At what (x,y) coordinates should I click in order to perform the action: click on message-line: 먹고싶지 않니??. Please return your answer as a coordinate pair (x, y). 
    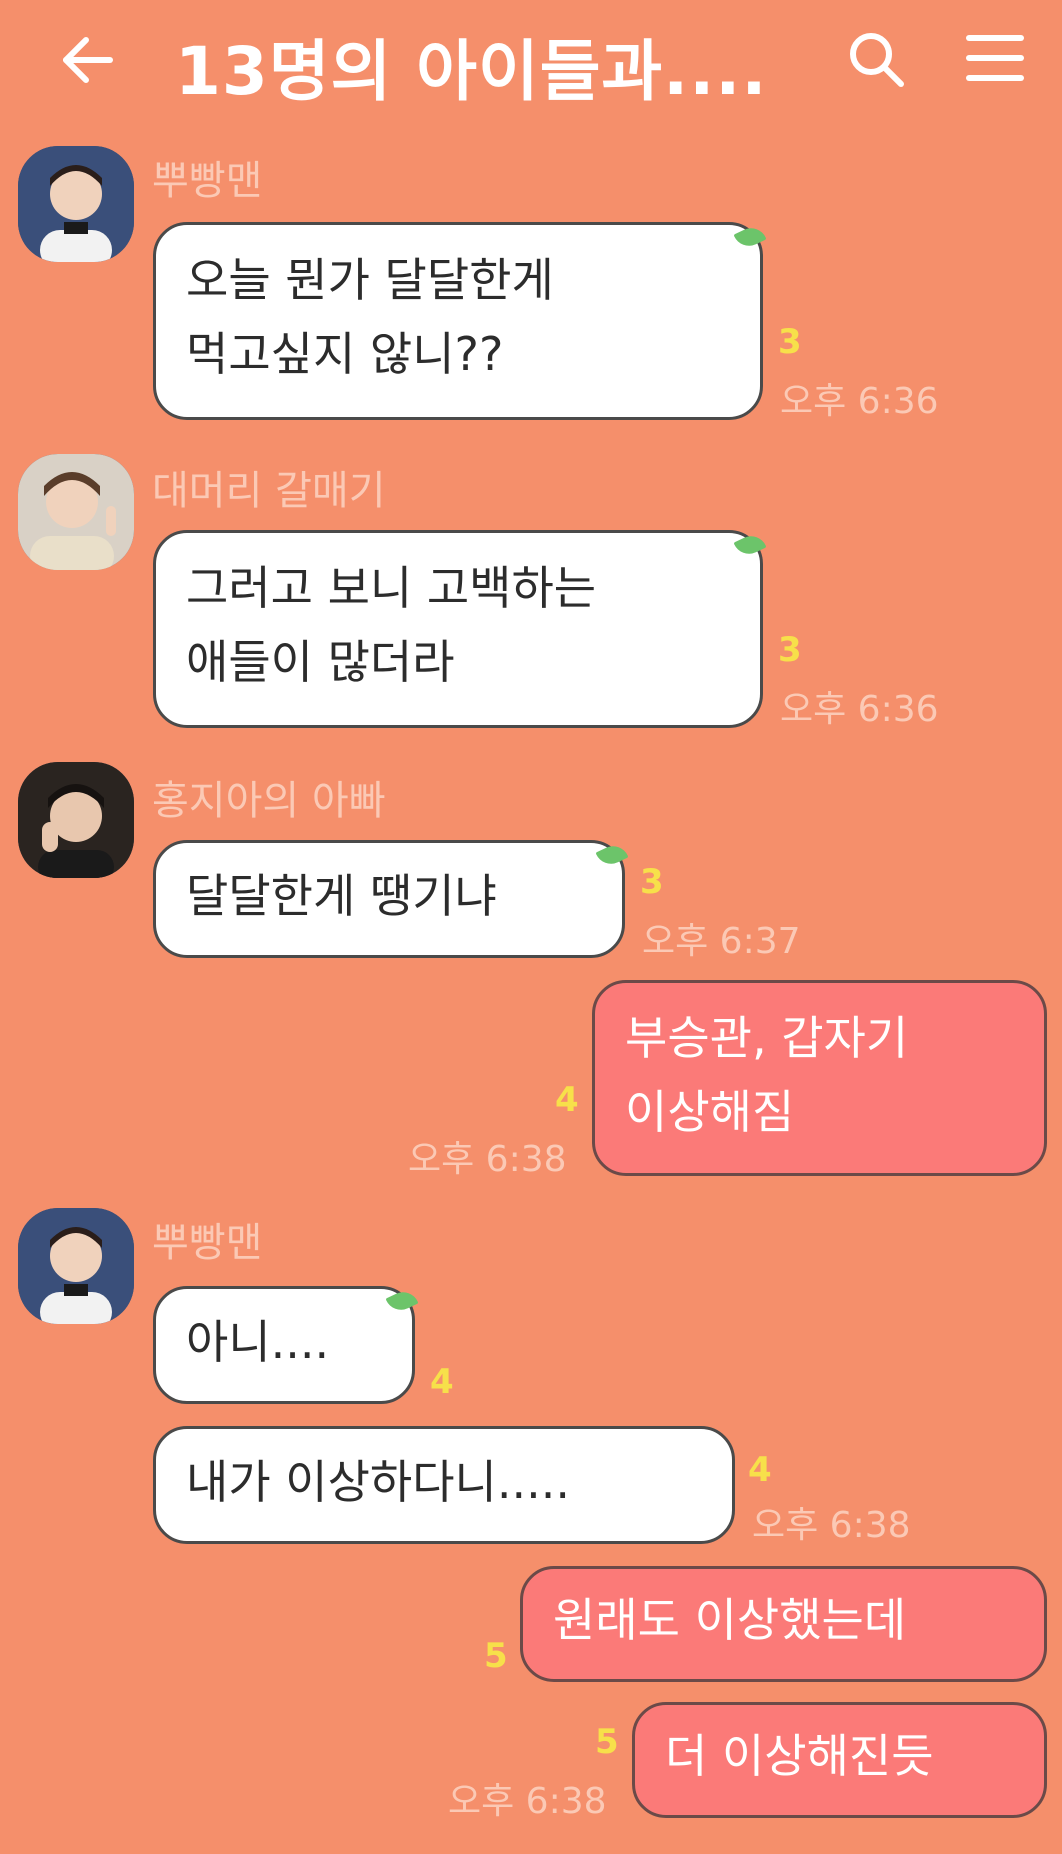
    Looking at the image, I should click on (345, 354).